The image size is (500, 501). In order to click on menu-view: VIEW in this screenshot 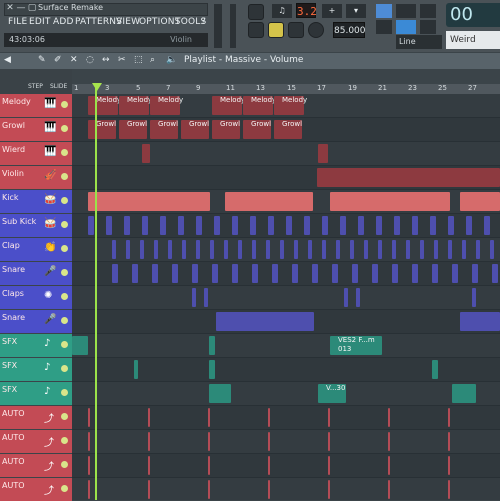, I will do `click(128, 22)`.